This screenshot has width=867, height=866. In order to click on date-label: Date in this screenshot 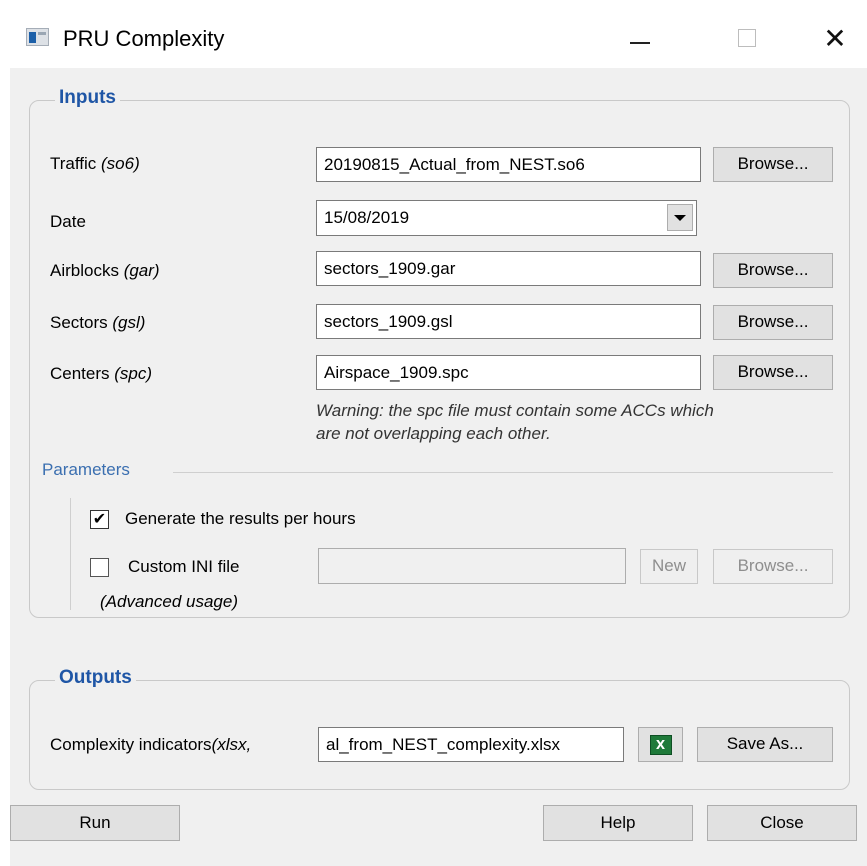, I will do `click(68, 221)`.